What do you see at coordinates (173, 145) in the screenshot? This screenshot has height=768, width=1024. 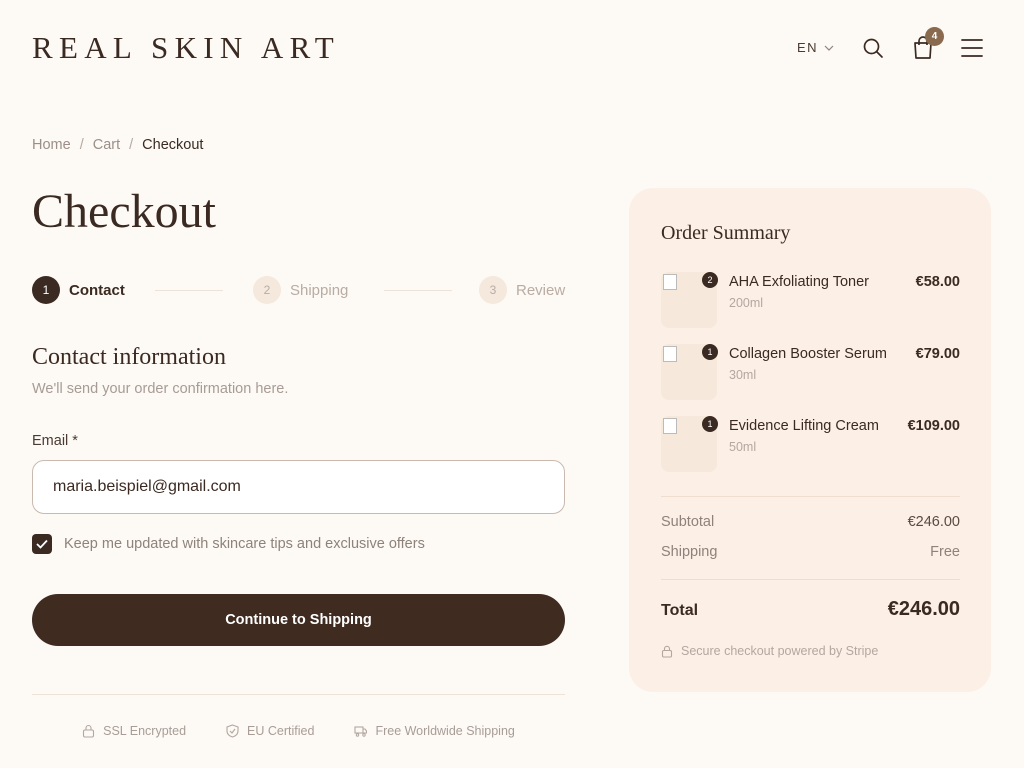 I see `breadcrumb-current: Checkout` at bounding box center [173, 145].